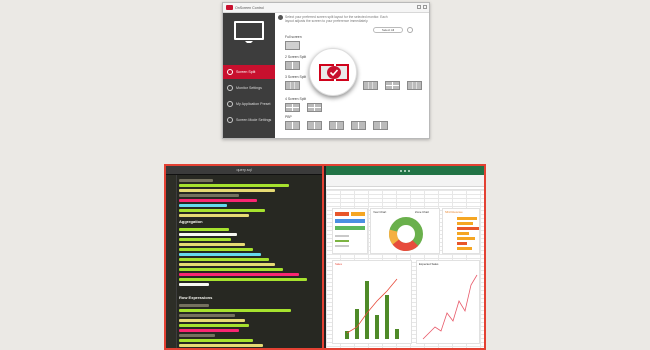  I want to click on lg-logo-icon, so click(229, 7).